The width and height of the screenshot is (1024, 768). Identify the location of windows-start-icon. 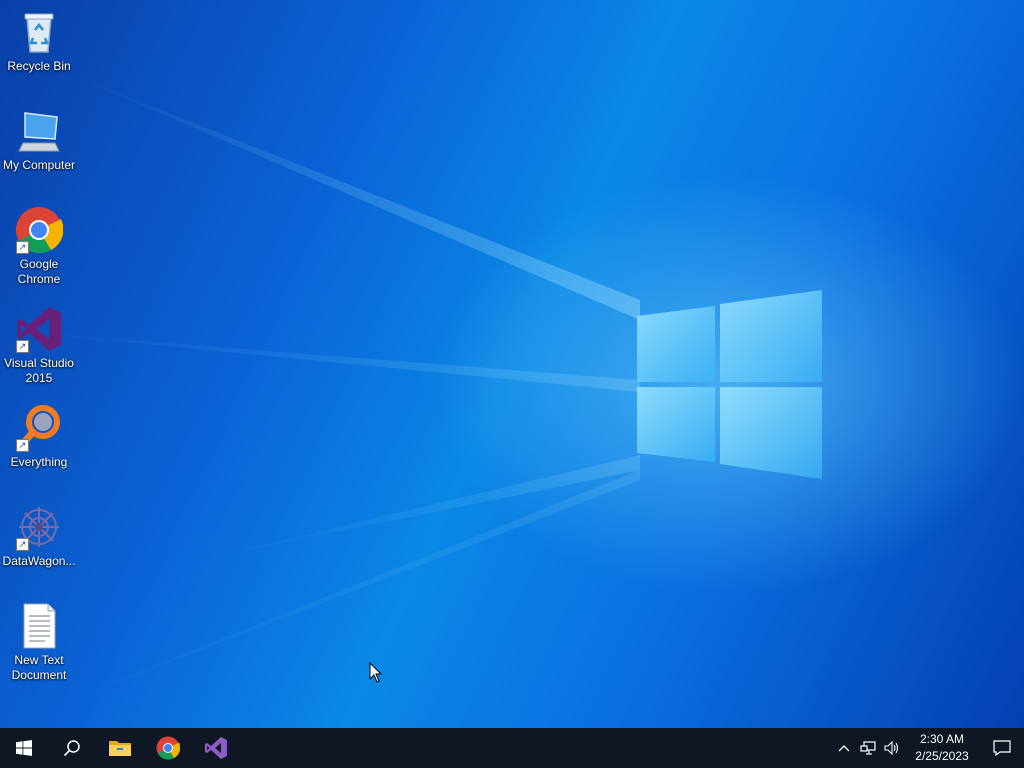
(24, 748).